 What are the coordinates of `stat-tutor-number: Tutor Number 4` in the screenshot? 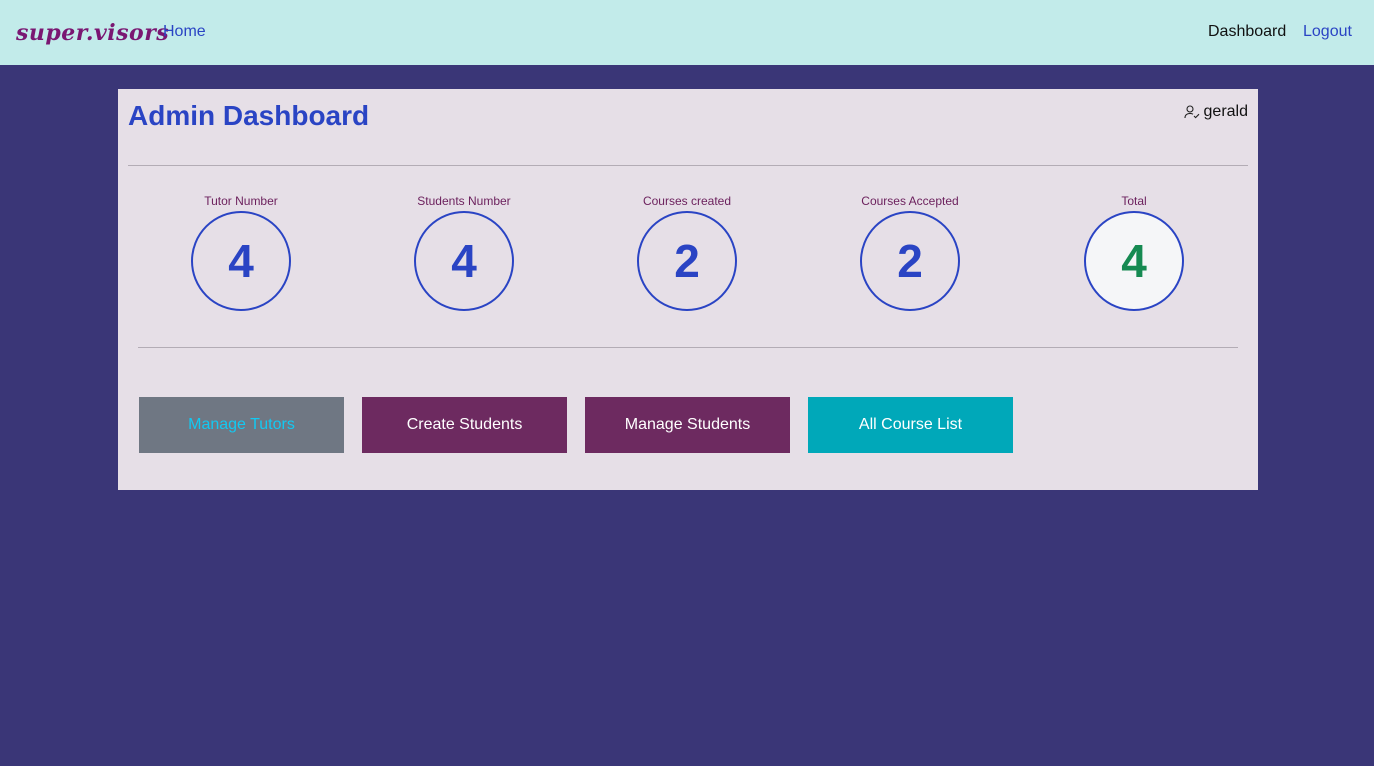 It's located at (241, 252).